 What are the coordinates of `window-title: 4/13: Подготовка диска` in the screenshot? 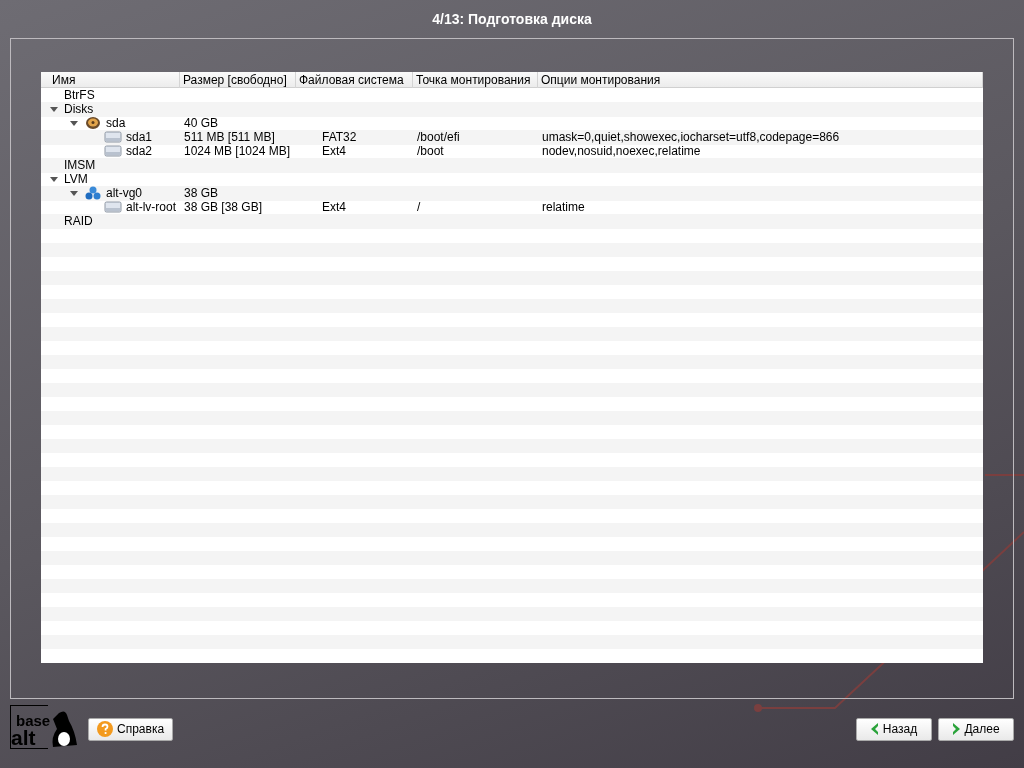 It's located at (512, 19).